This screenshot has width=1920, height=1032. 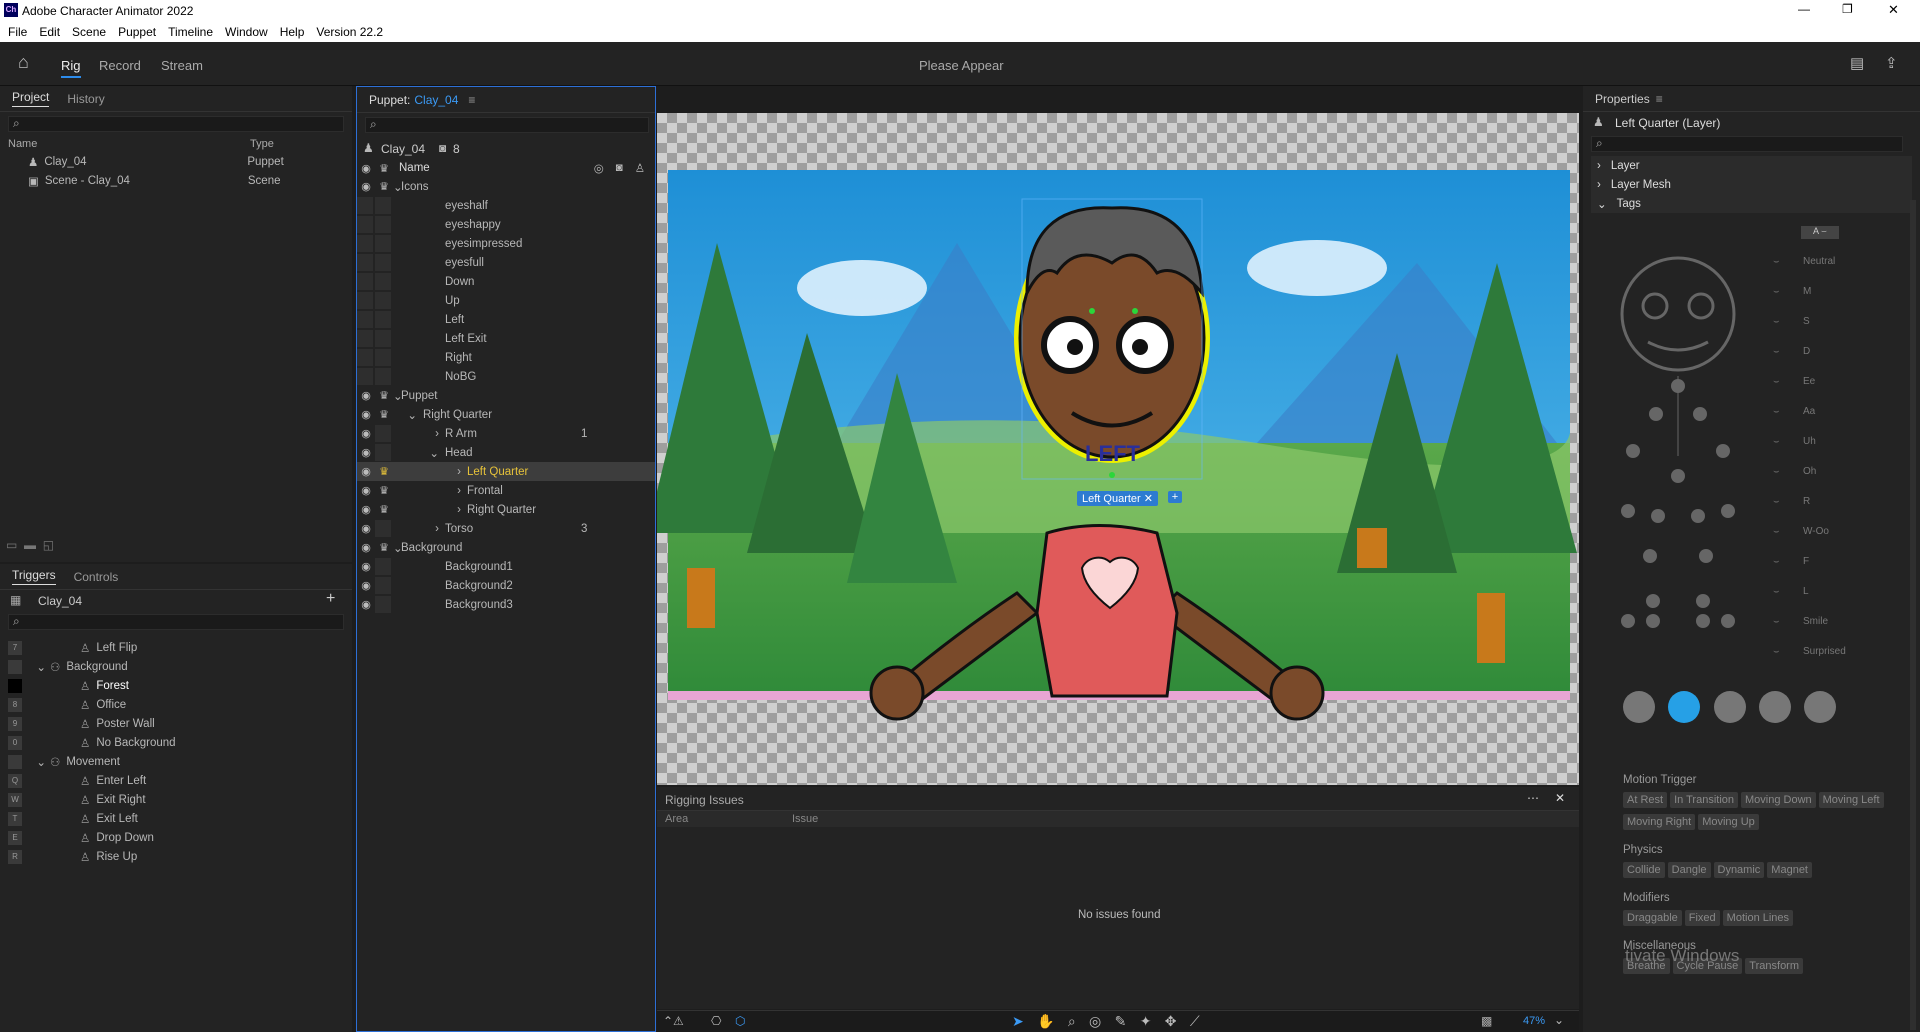 What do you see at coordinates (1486, 1021) in the screenshot?
I see `transparency-icon: ▩` at bounding box center [1486, 1021].